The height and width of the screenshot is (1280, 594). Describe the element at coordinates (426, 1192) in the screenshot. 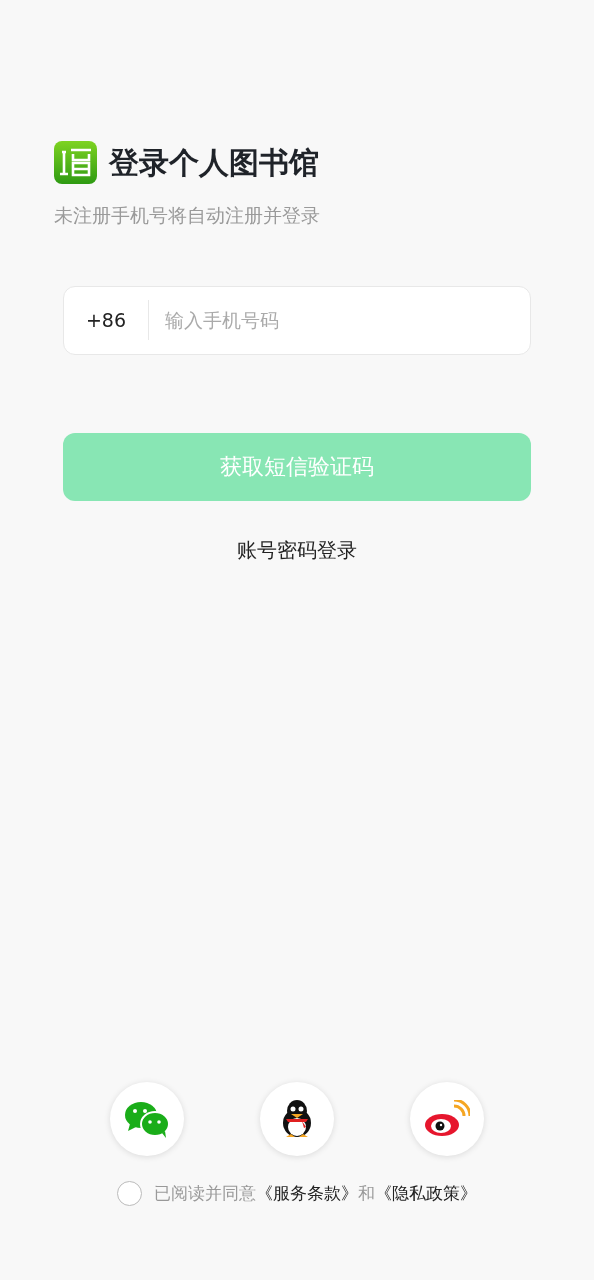

I see `policy-link: 《隐私政策》` at that location.